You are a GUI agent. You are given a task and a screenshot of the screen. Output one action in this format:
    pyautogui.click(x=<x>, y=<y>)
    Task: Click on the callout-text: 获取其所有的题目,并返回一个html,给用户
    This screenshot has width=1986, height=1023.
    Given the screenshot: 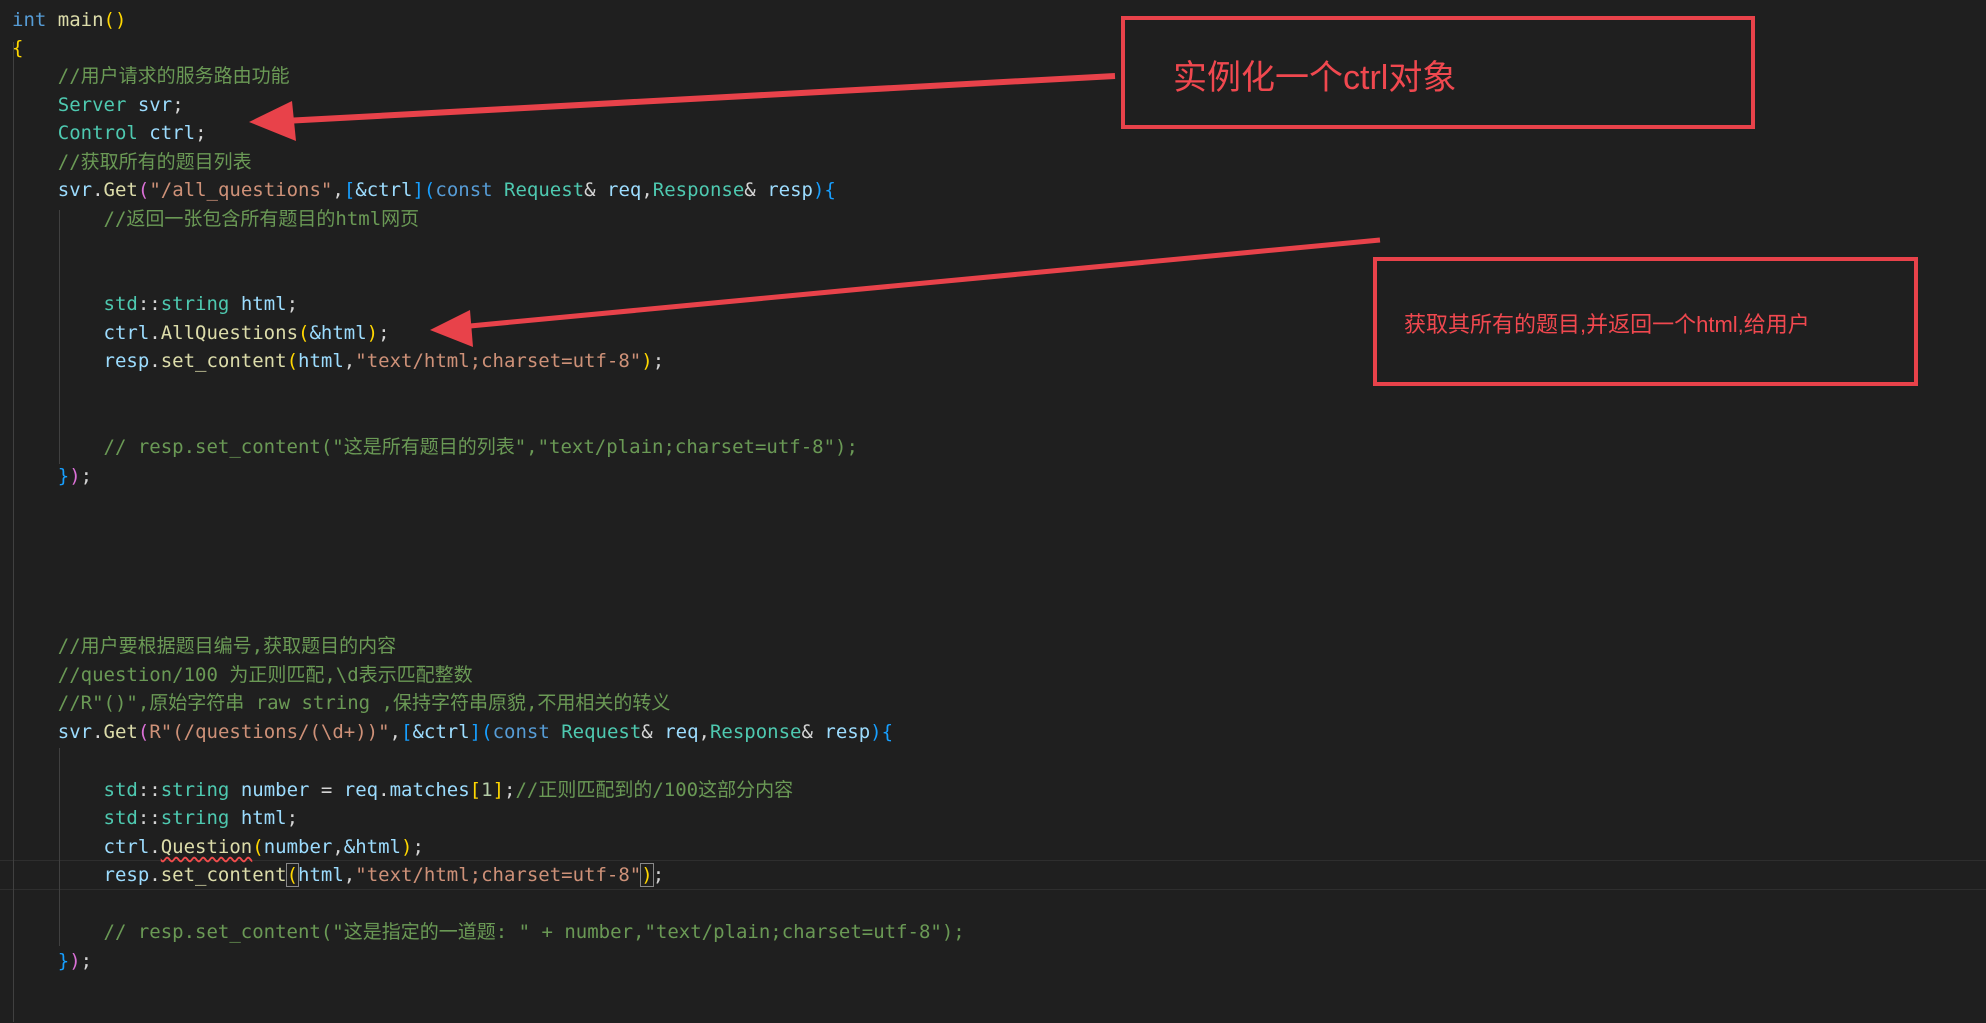 What is the action you would take?
    pyautogui.click(x=1607, y=324)
    